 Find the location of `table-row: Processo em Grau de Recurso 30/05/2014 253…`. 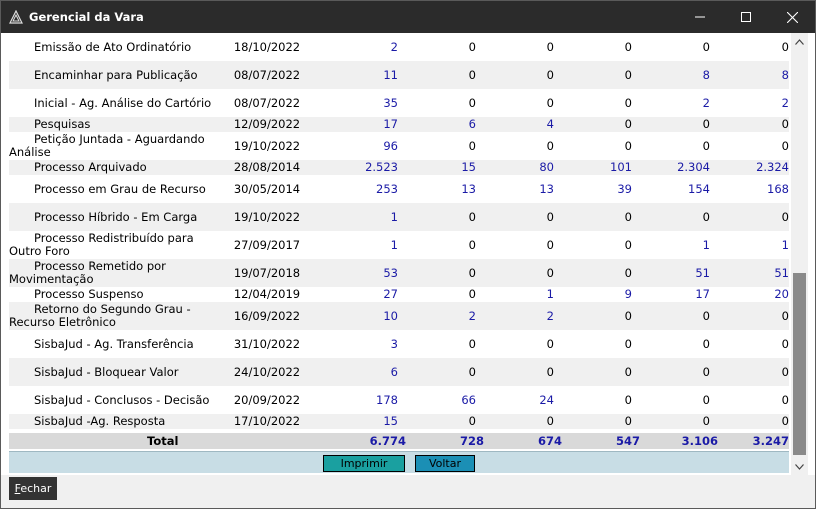

table-row: Processo em Grau de Recurso 30/05/2014 253… is located at coordinates (399, 189).